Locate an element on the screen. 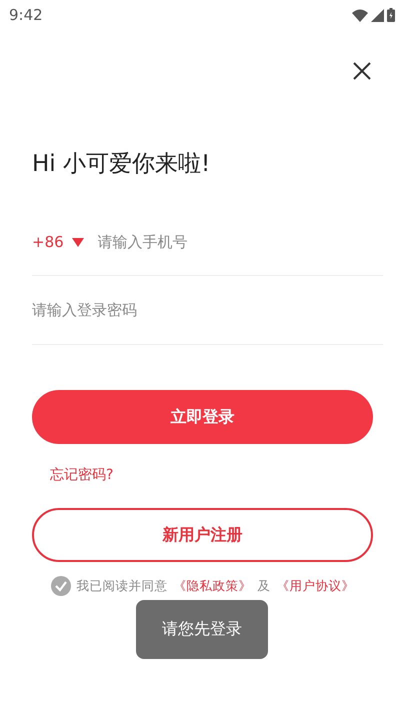  greeting-title: Hi 小可爱你来啦! is located at coordinates (122, 164).